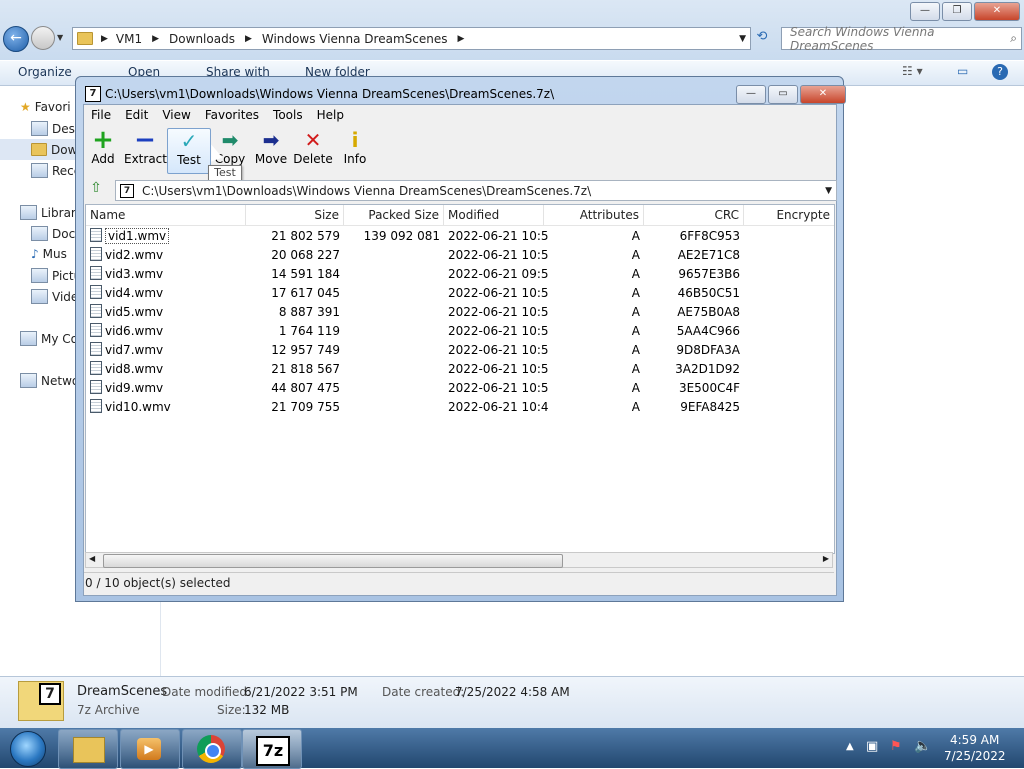 The height and width of the screenshot is (769, 1024). I want to click on explorer-minimize-button: —, so click(925, 11).